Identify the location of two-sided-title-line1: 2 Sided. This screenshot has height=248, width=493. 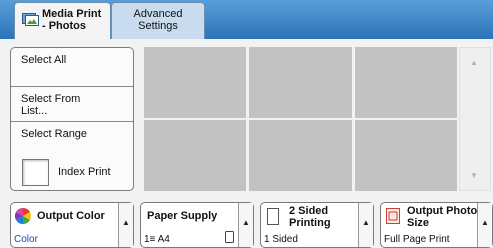
(309, 211).